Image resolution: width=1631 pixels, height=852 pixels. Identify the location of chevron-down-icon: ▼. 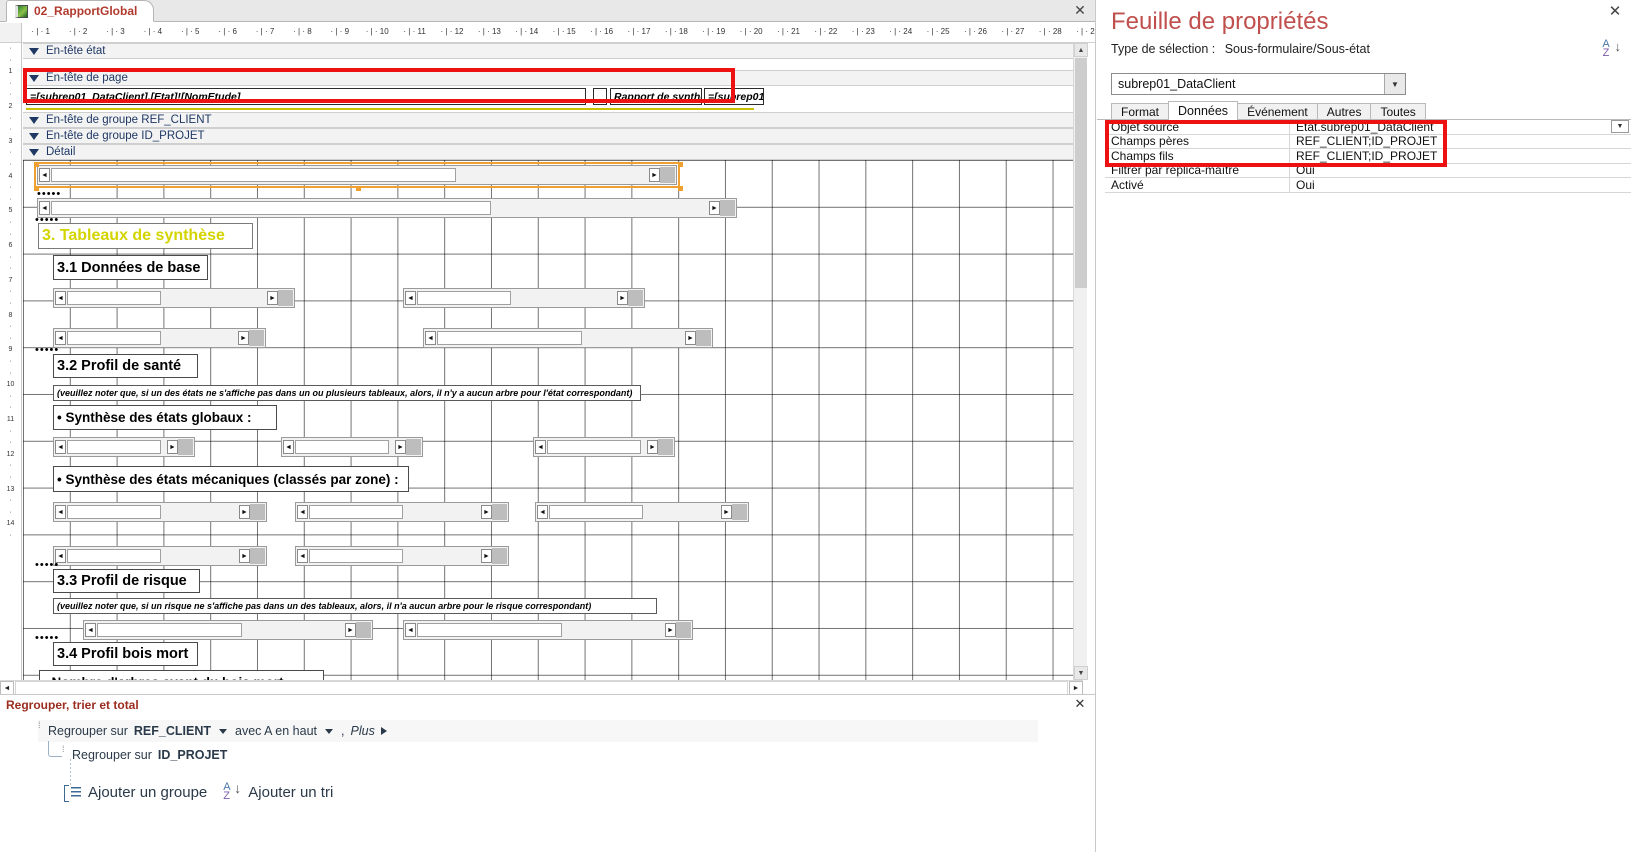
(1394, 84).